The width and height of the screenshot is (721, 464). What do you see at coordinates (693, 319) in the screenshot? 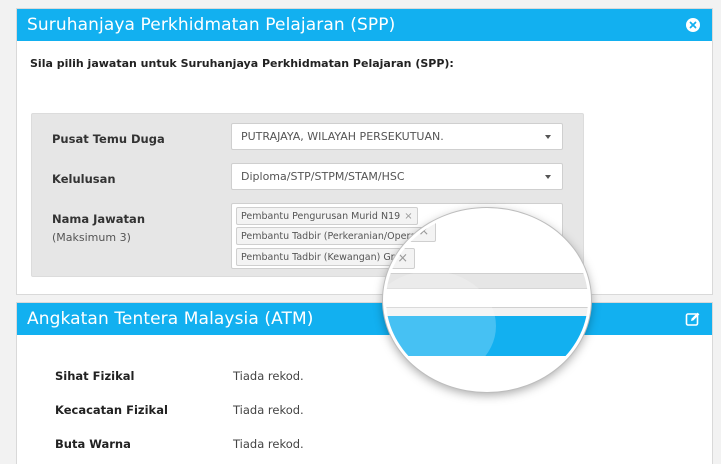
I see `edit-icon` at bounding box center [693, 319].